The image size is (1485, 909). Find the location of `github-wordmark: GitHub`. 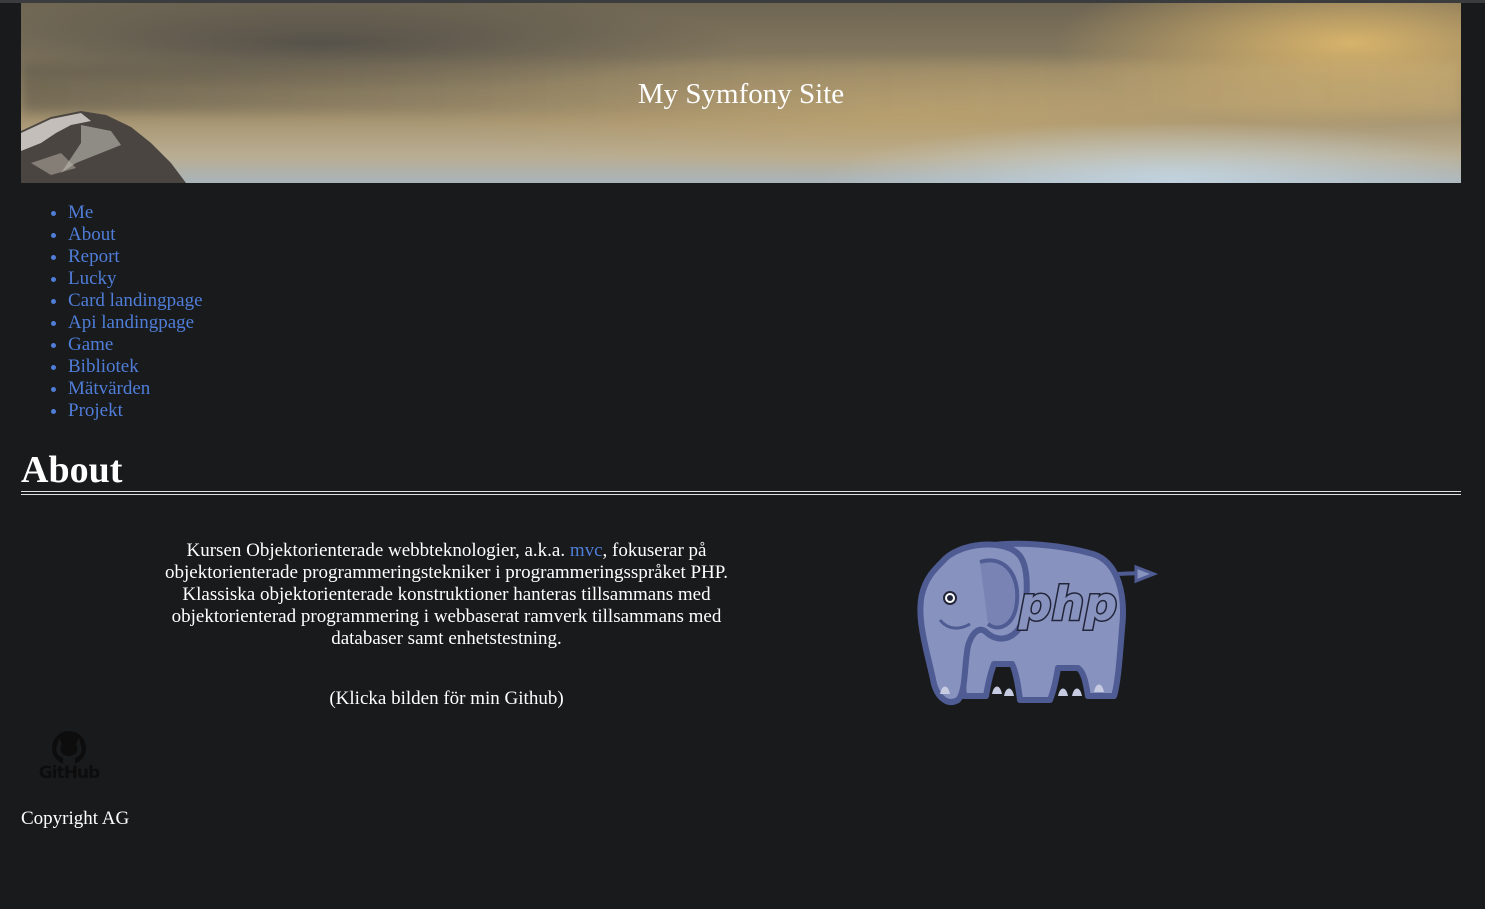

github-wordmark: GitHub is located at coordinates (69, 773).